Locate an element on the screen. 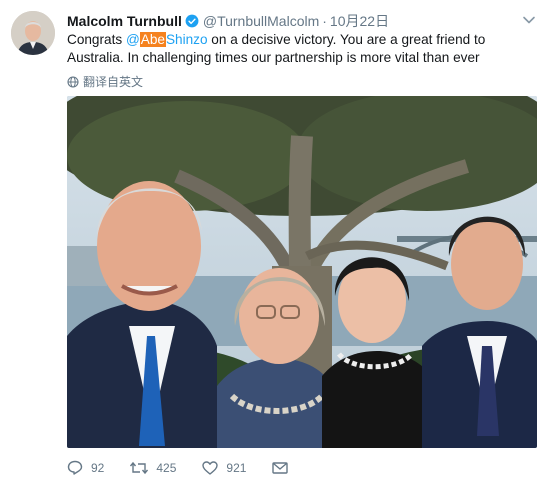 This screenshot has height=485, width=550. retweet-icon is located at coordinates (139, 467).